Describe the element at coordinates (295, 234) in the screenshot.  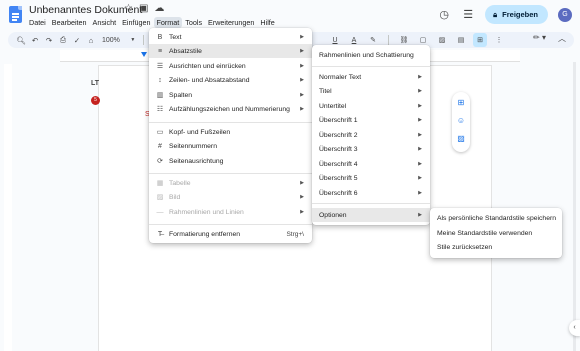
I see `shortcut-label: Strg+\` at that location.